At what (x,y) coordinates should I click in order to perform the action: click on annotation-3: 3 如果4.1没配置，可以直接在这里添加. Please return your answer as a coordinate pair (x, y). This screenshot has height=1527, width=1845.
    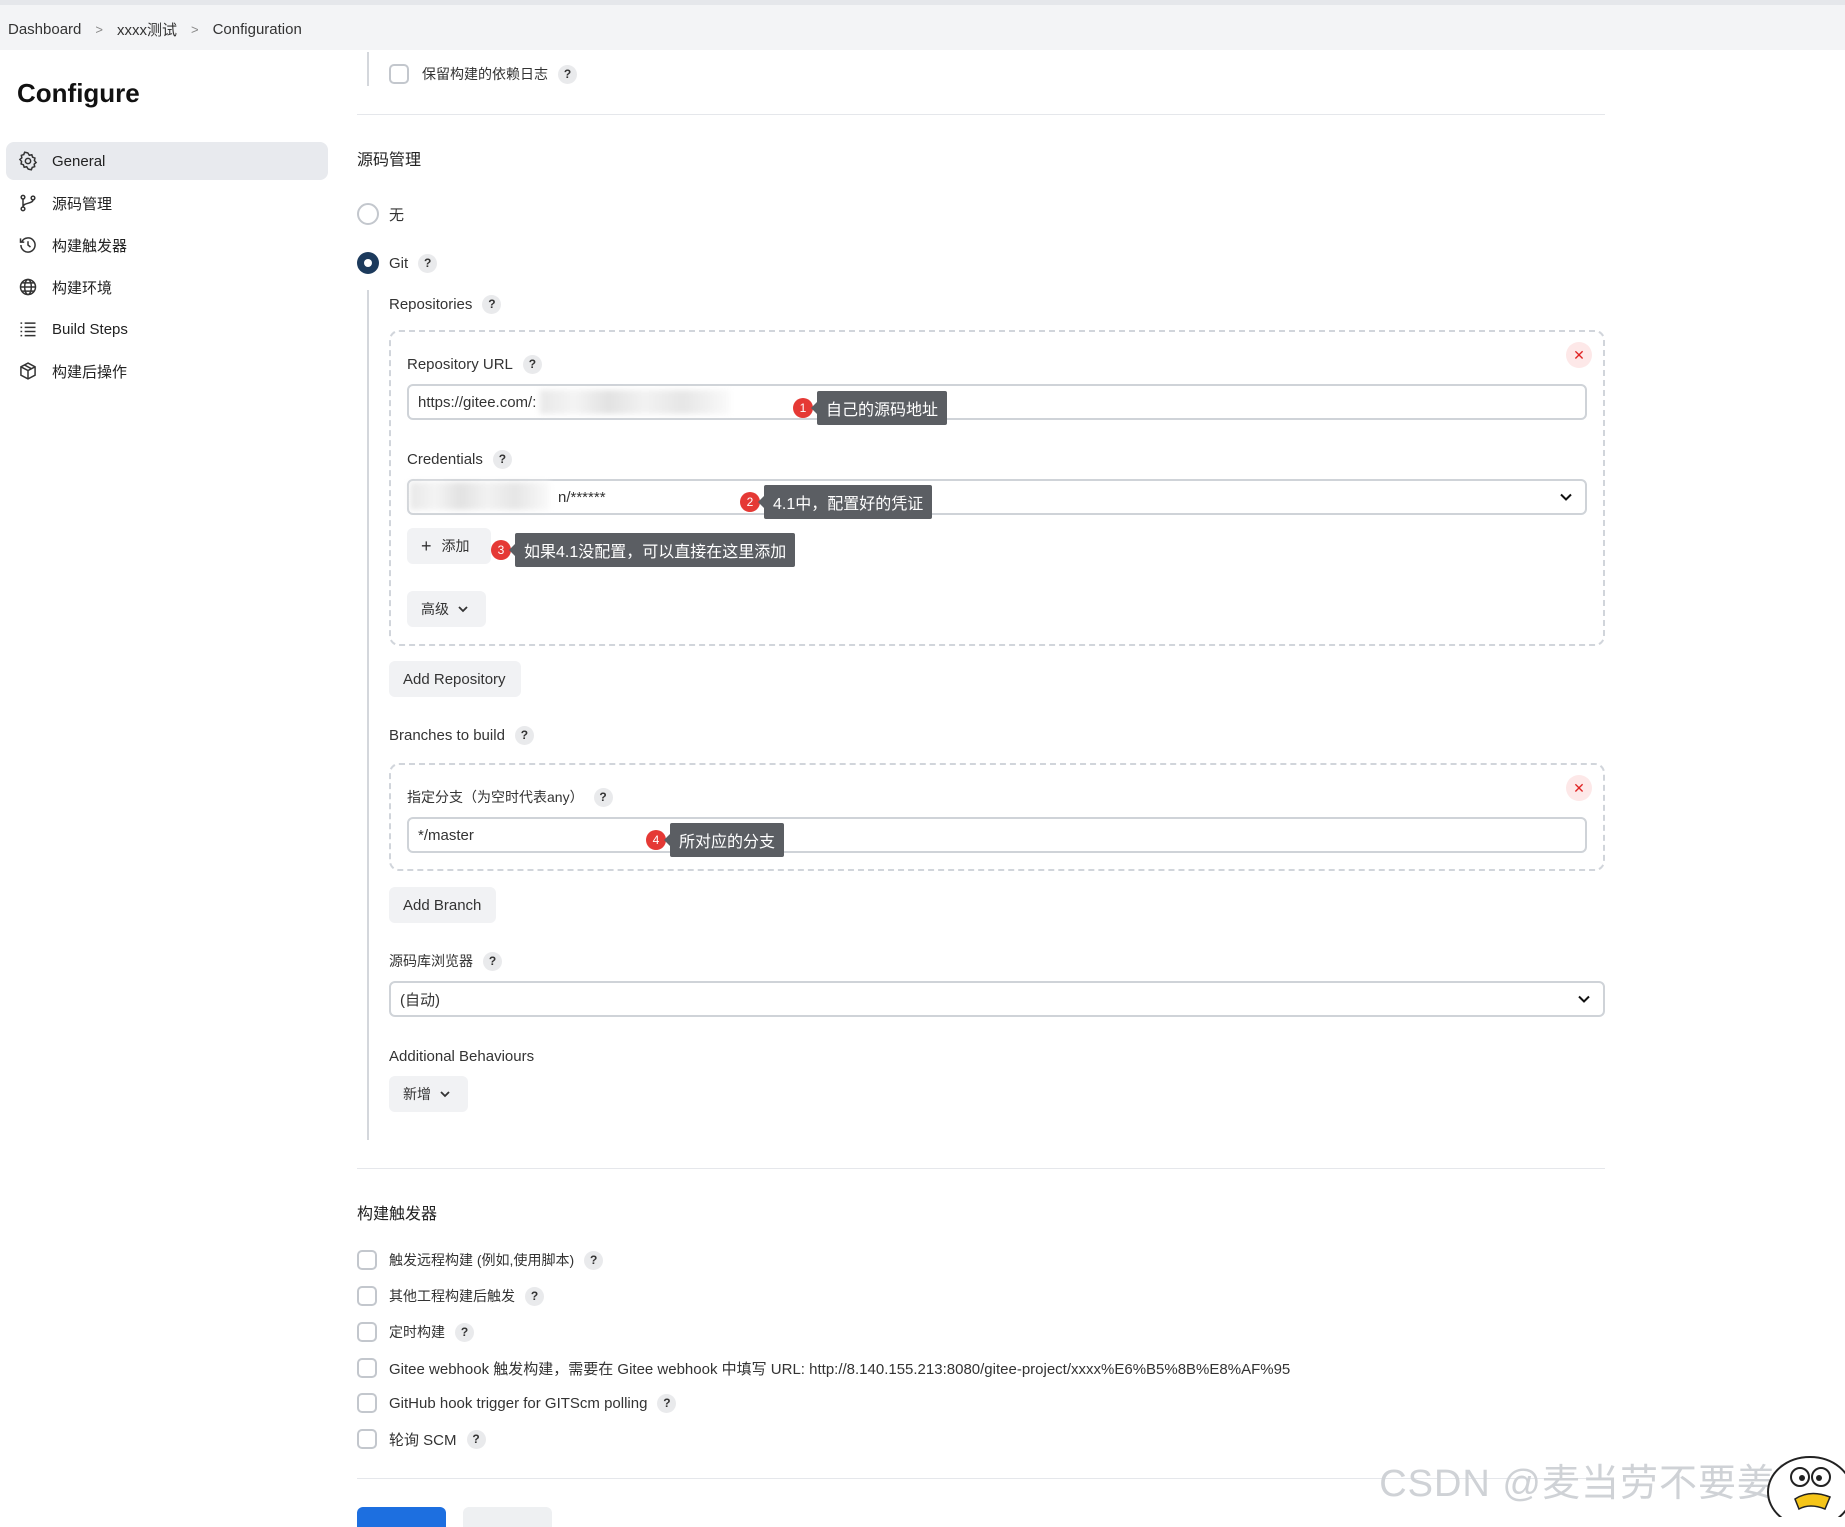
    Looking at the image, I should click on (643, 550).